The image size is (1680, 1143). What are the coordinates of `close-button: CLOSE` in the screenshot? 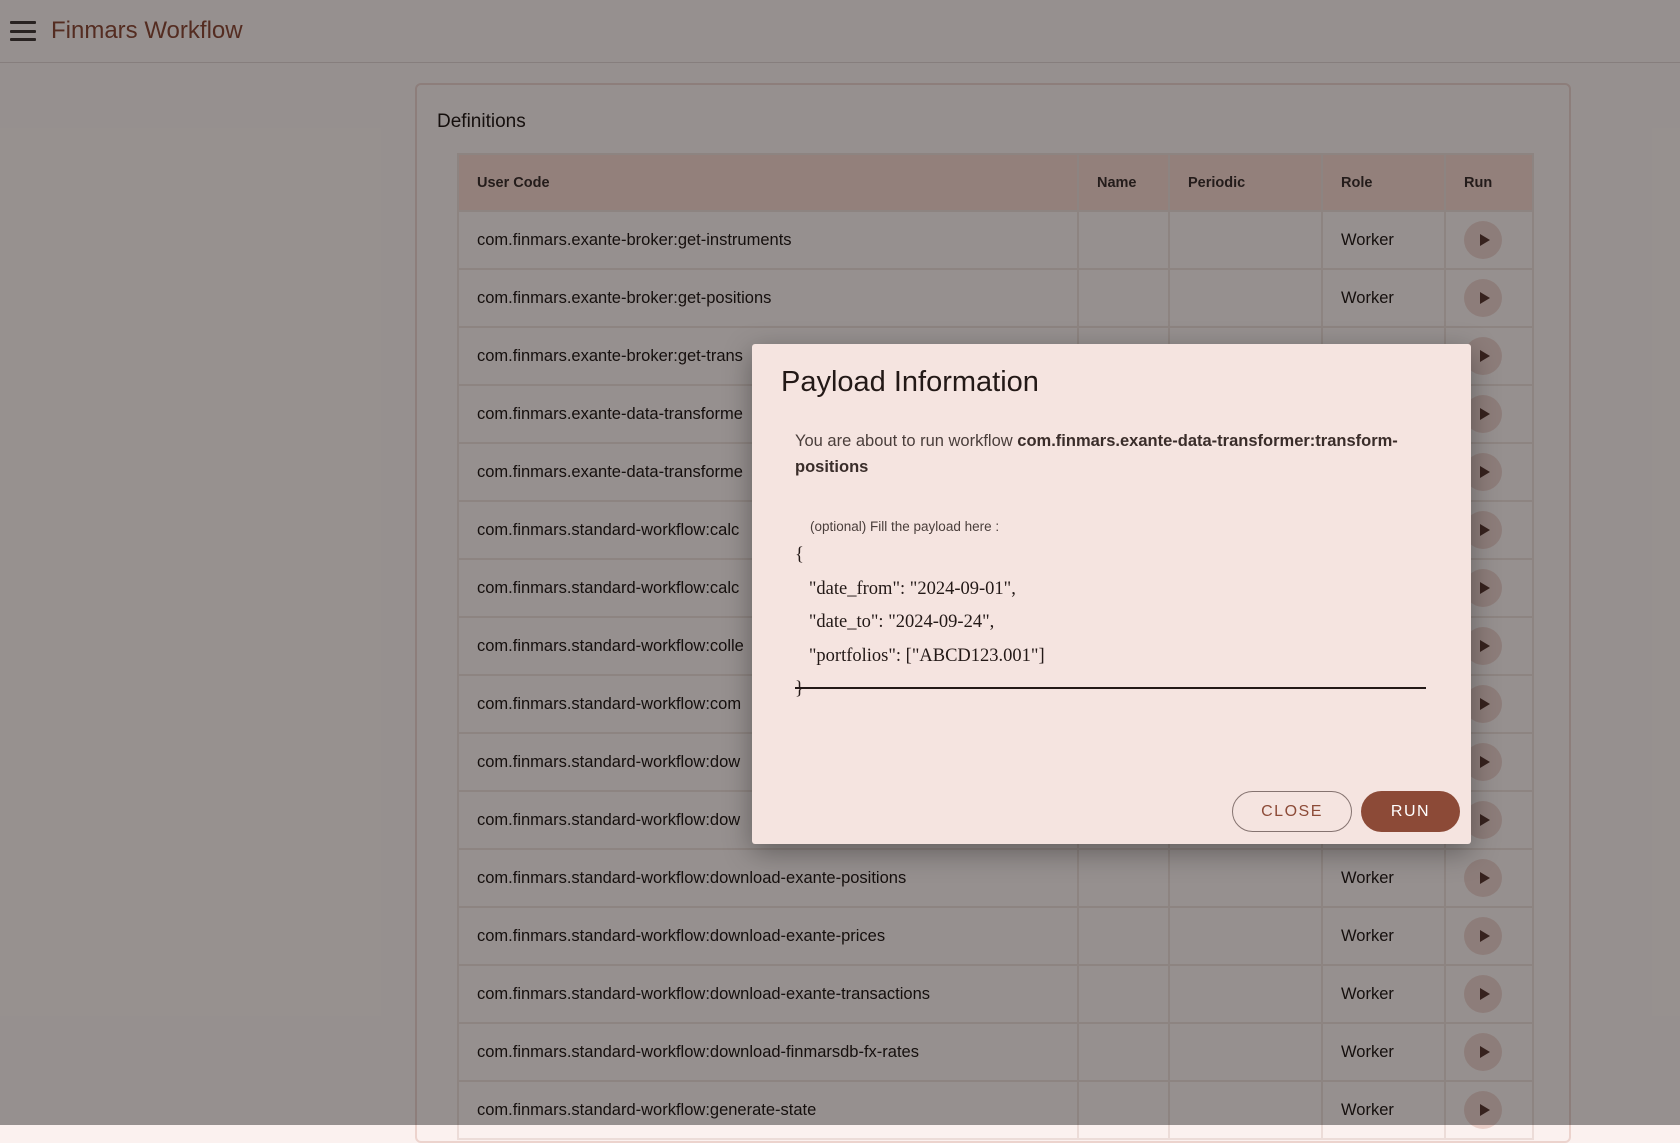 It's located at (1292, 811).